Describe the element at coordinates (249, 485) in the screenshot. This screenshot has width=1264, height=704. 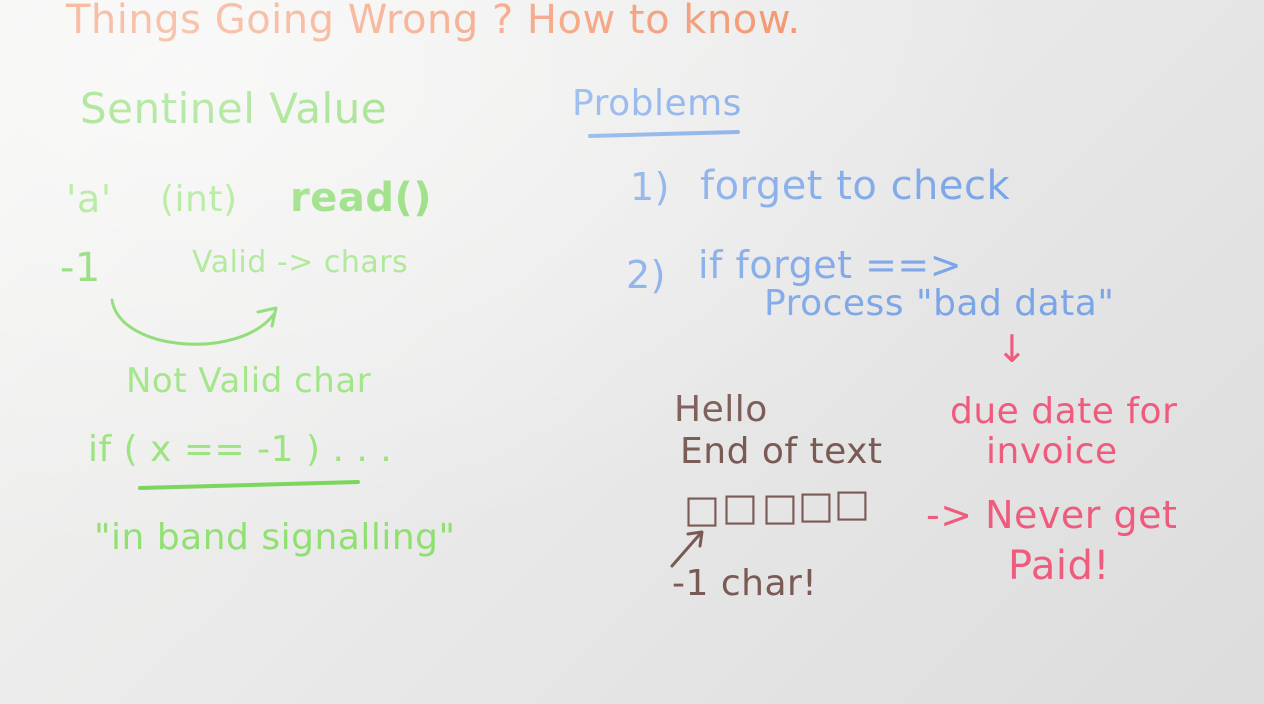
I see `if-underline` at that location.